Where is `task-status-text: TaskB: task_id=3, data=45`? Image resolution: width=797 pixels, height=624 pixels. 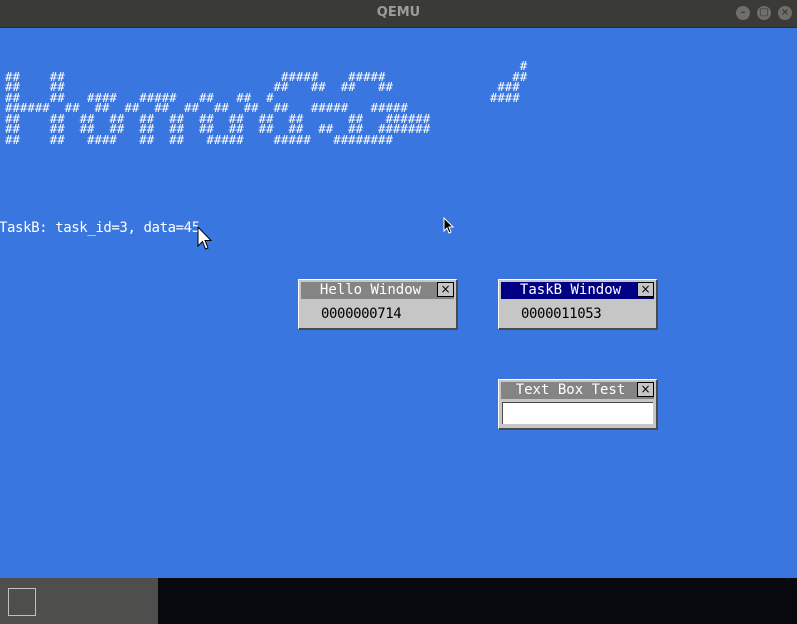
task-status-text: TaskB: task_id=3, data=45 is located at coordinates (100, 228).